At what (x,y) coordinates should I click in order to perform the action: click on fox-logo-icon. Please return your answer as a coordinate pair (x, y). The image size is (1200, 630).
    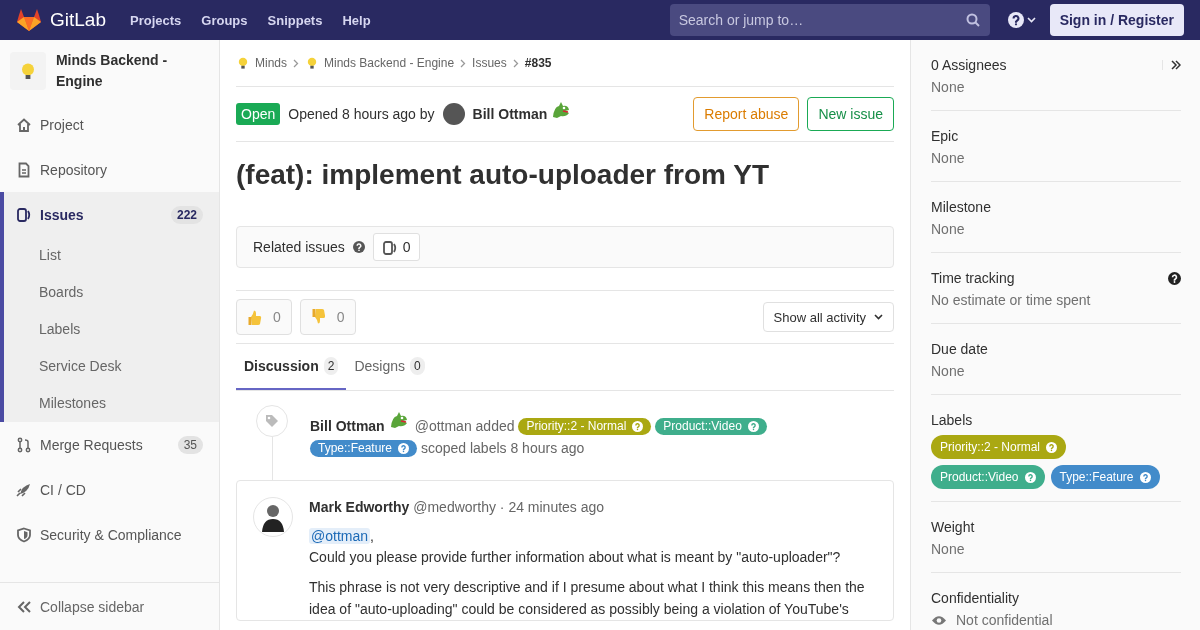
    Looking at the image, I should click on (29, 20).